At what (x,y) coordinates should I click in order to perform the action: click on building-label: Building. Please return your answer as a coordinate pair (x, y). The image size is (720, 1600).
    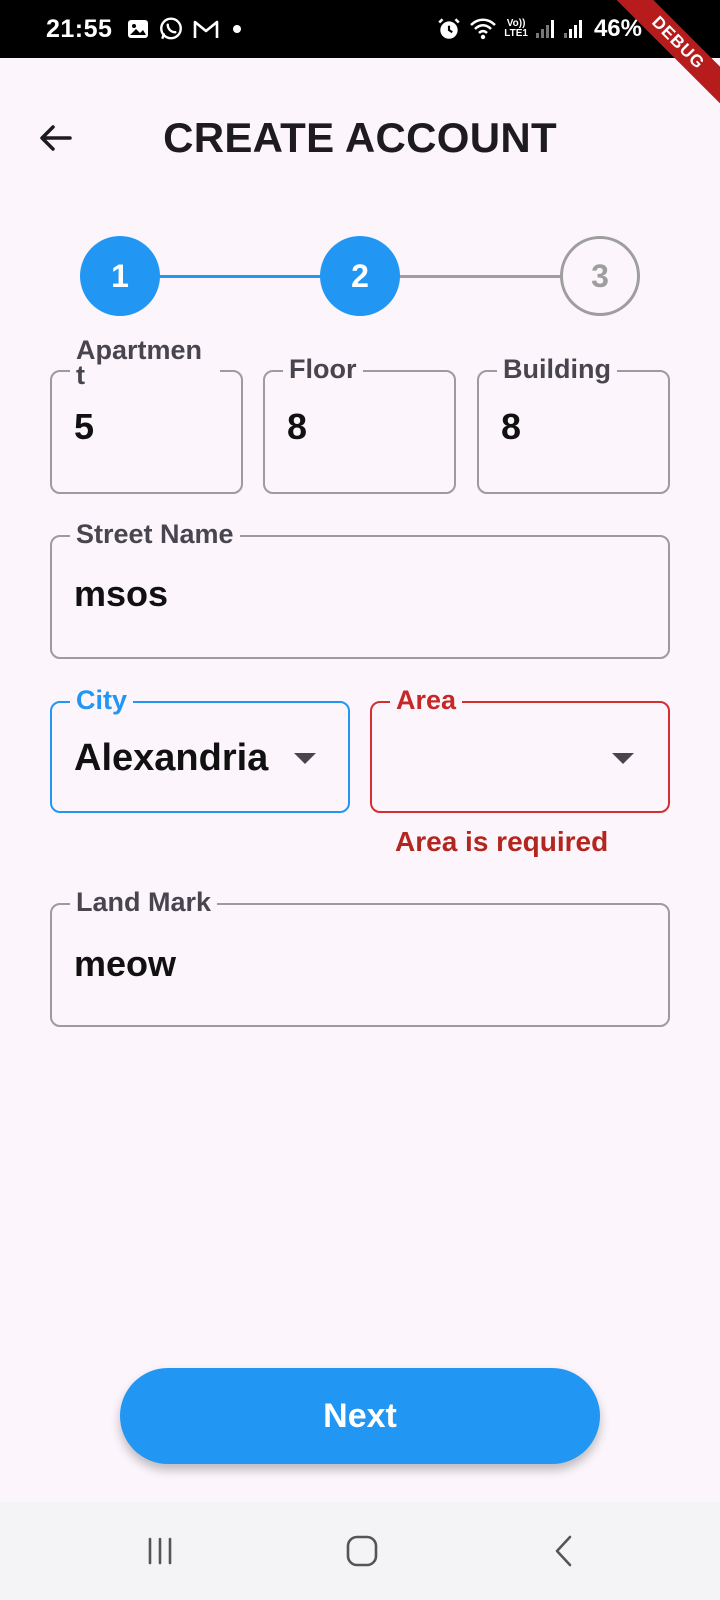
    Looking at the image, I should click on (557, 369).